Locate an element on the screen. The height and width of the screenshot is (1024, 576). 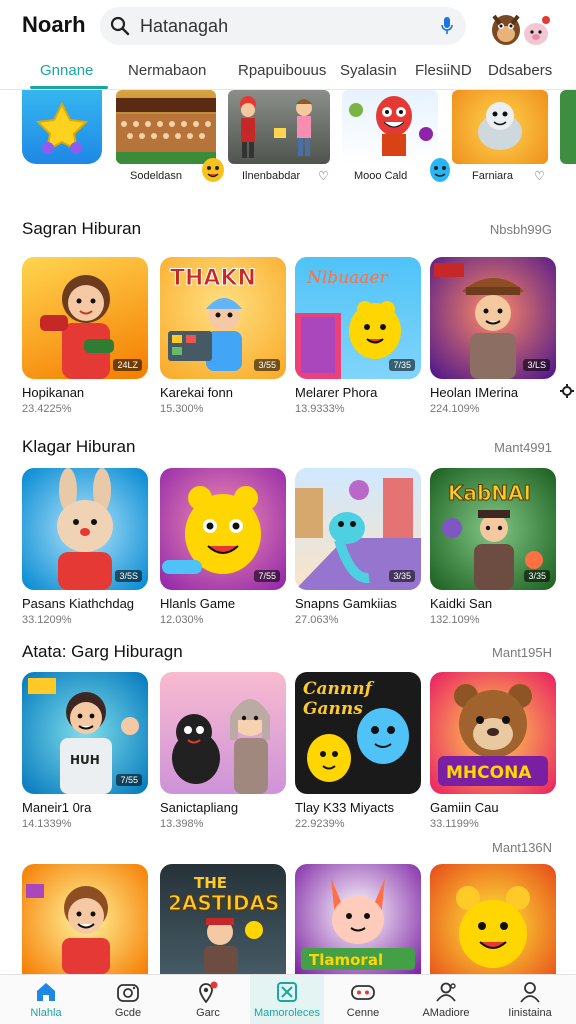
game-stat: 15.300% is located at coordinates (182, 409).